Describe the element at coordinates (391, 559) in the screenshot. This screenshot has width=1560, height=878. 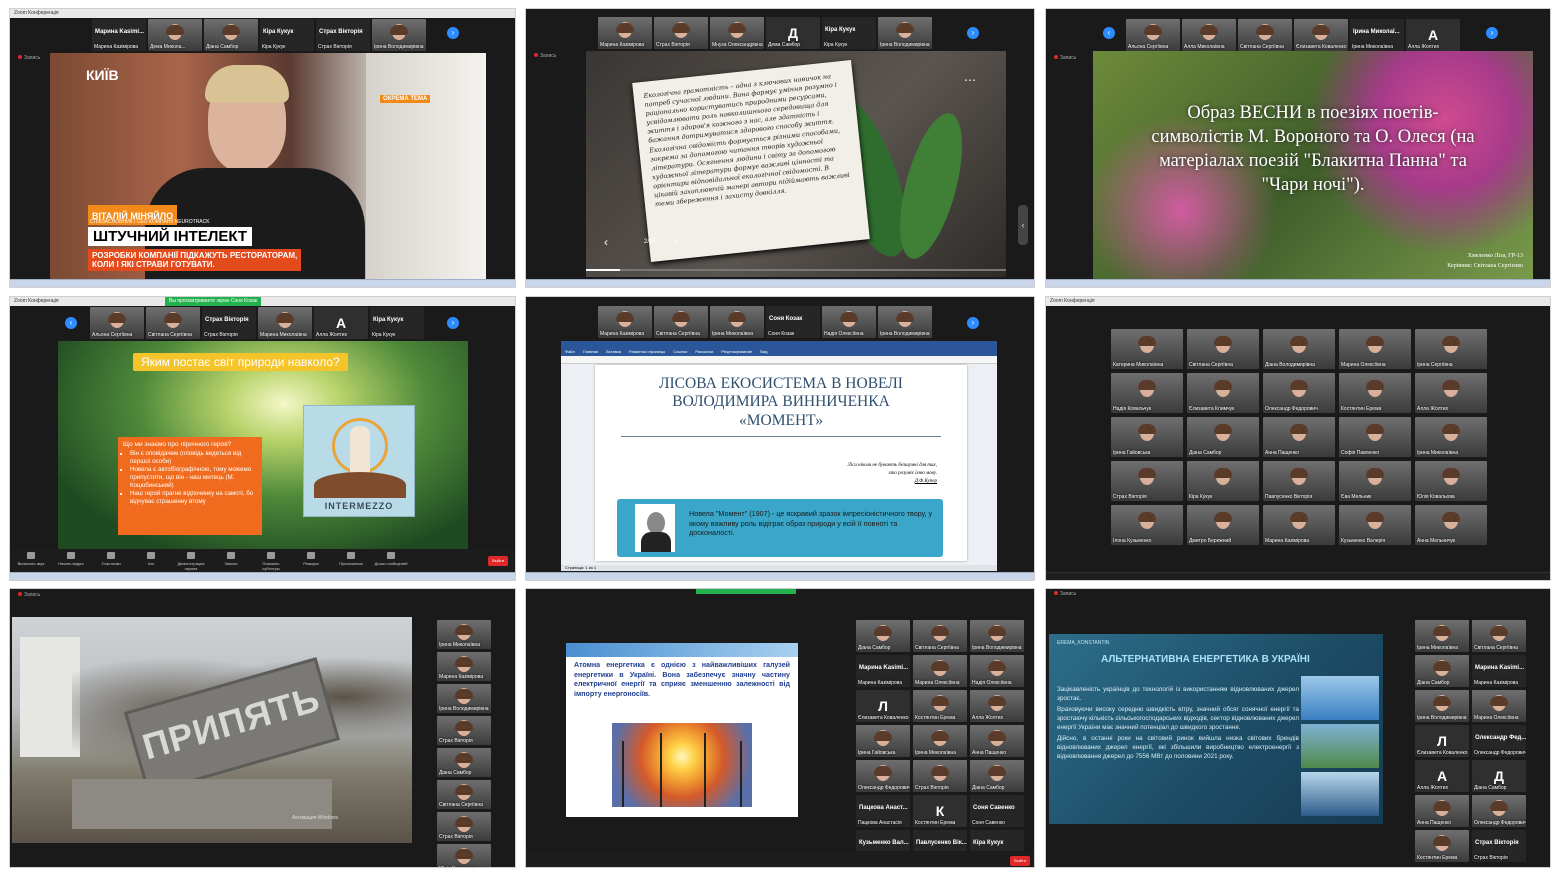
I see `toolbar-button: Доски сообщений` at that location.